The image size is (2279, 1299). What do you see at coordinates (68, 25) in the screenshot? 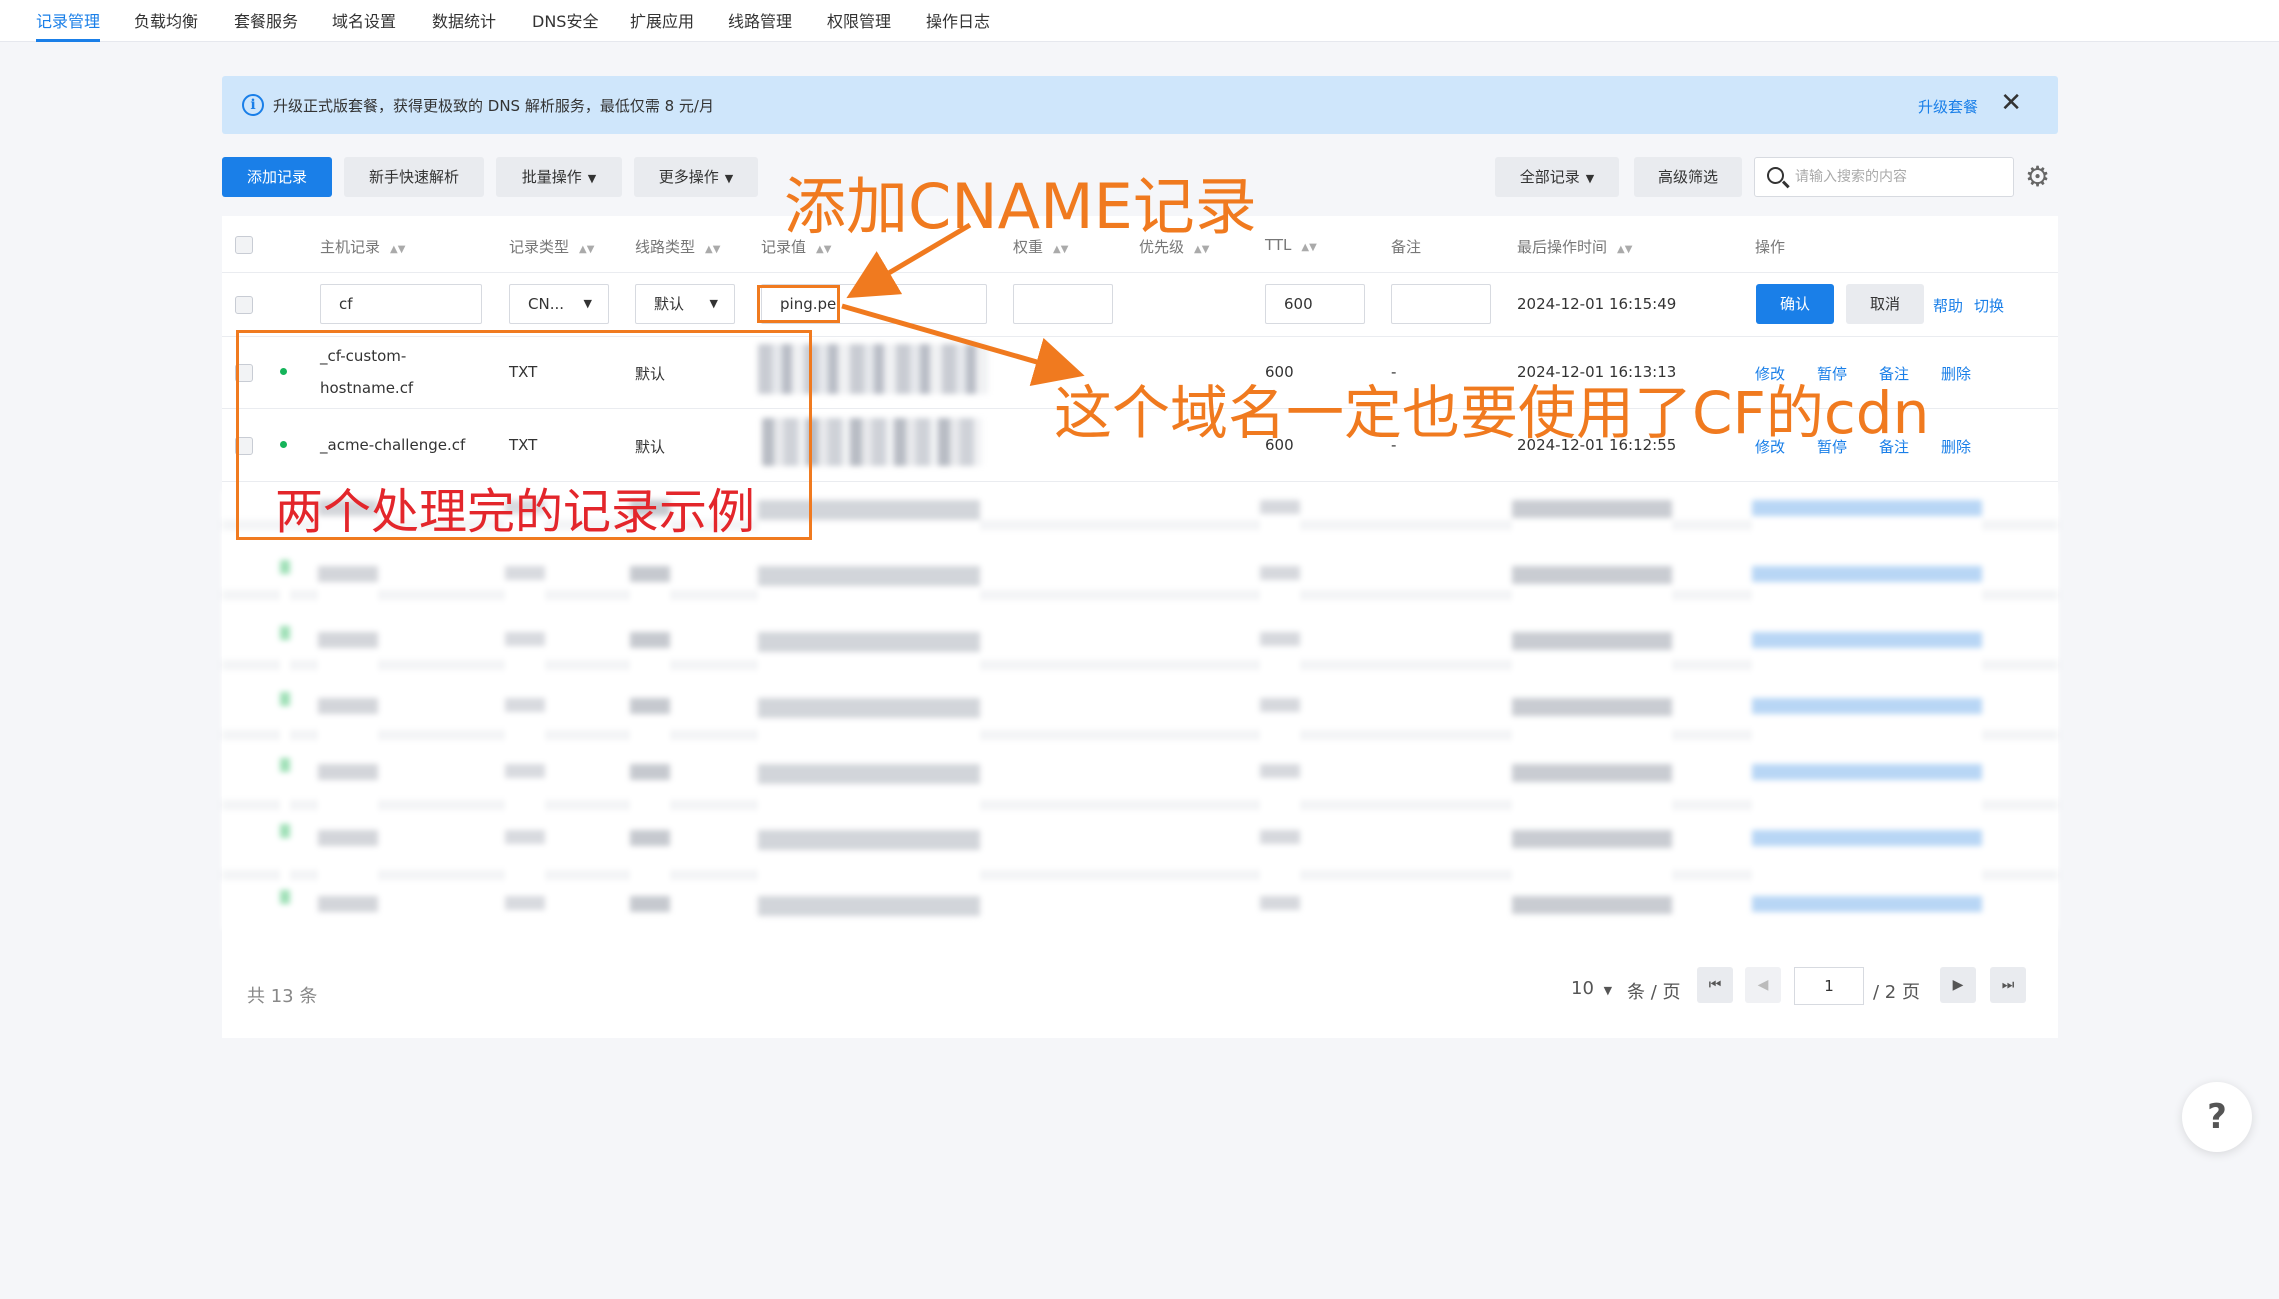
I see `tab-record-management: 记录管理` at bounding box center [68, 25].